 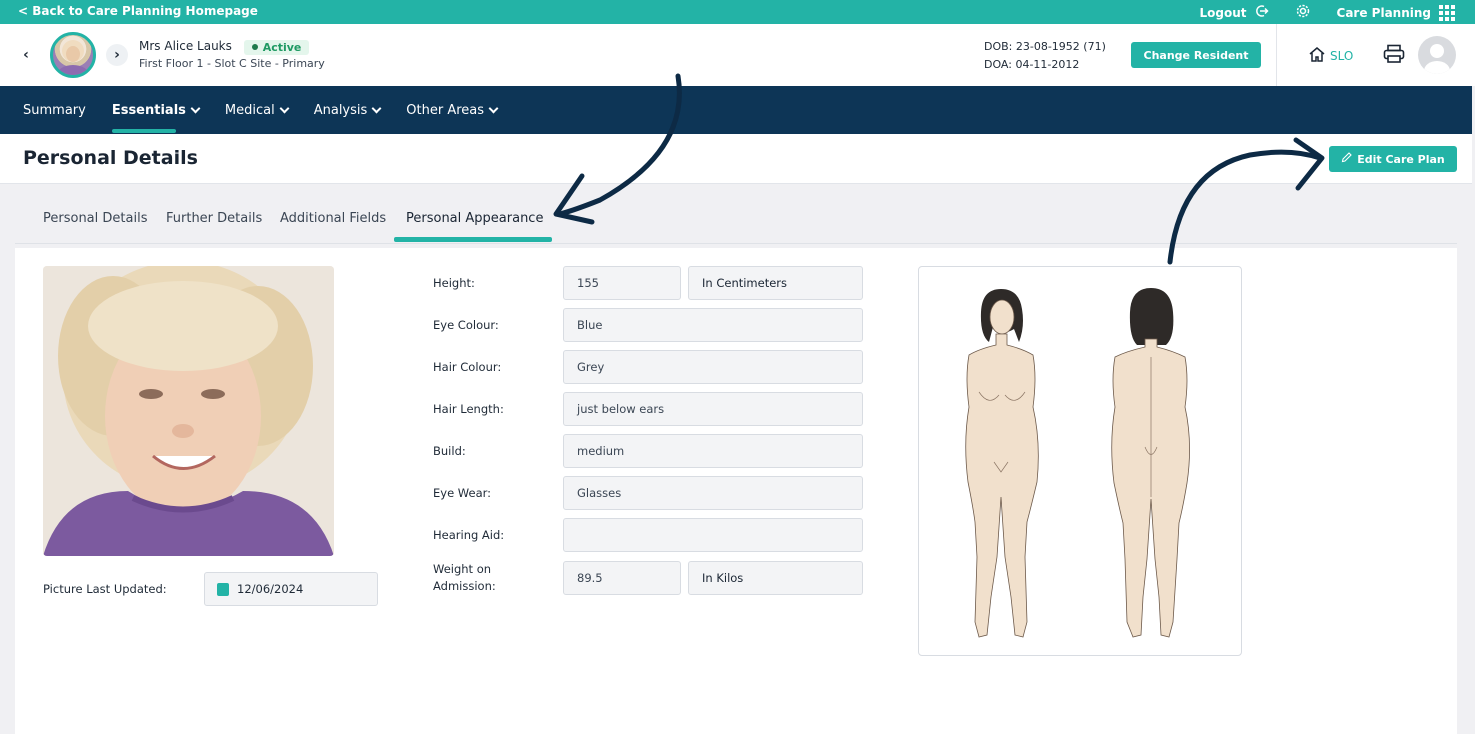 What do you see at coordinates (713, 367) in the screenshot?
I see `hair-colour-input: Grey` at bounding box center [713, 367].